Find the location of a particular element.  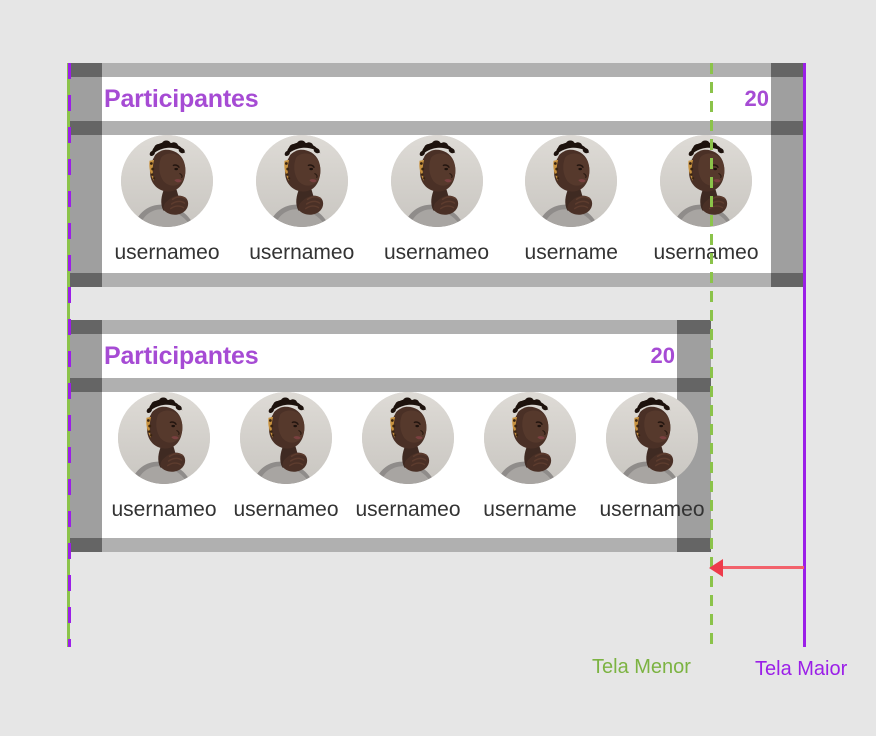

guide-tela-maior is located at coordinates (804, 355).